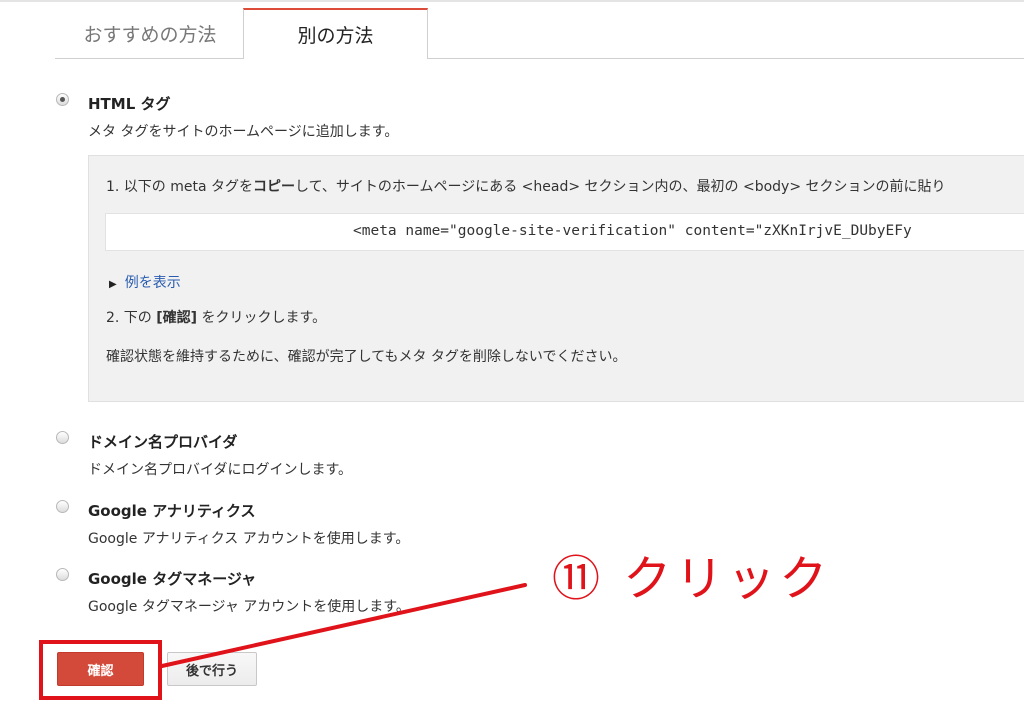 This screenshot has height=723, width=1024. What do you see at coordinates (692, 579) in the screenshot?
I see `annotation-click-label: ⑪ クリック` at bounding box center [692, 579].